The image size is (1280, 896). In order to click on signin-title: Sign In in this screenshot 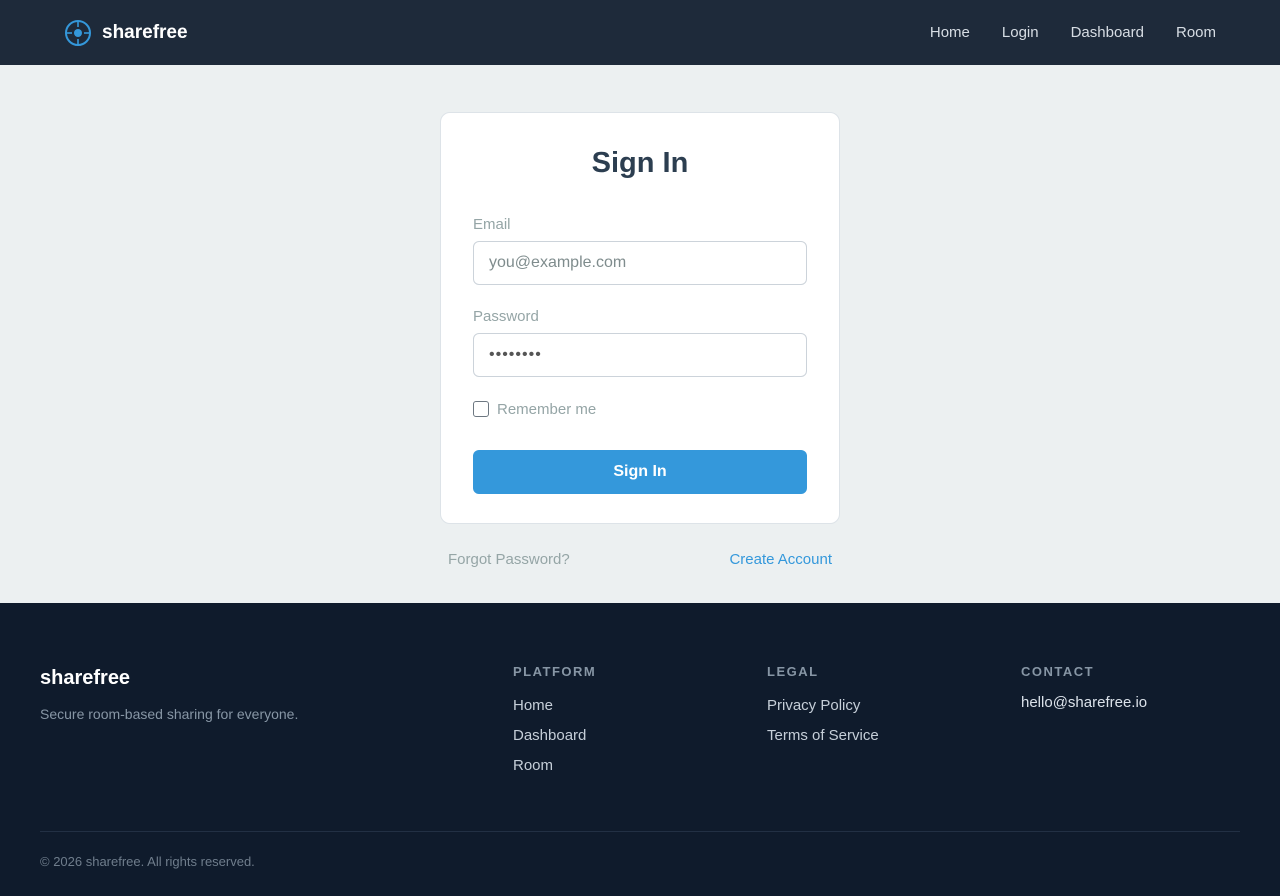, I will do `click(640, 163)`.